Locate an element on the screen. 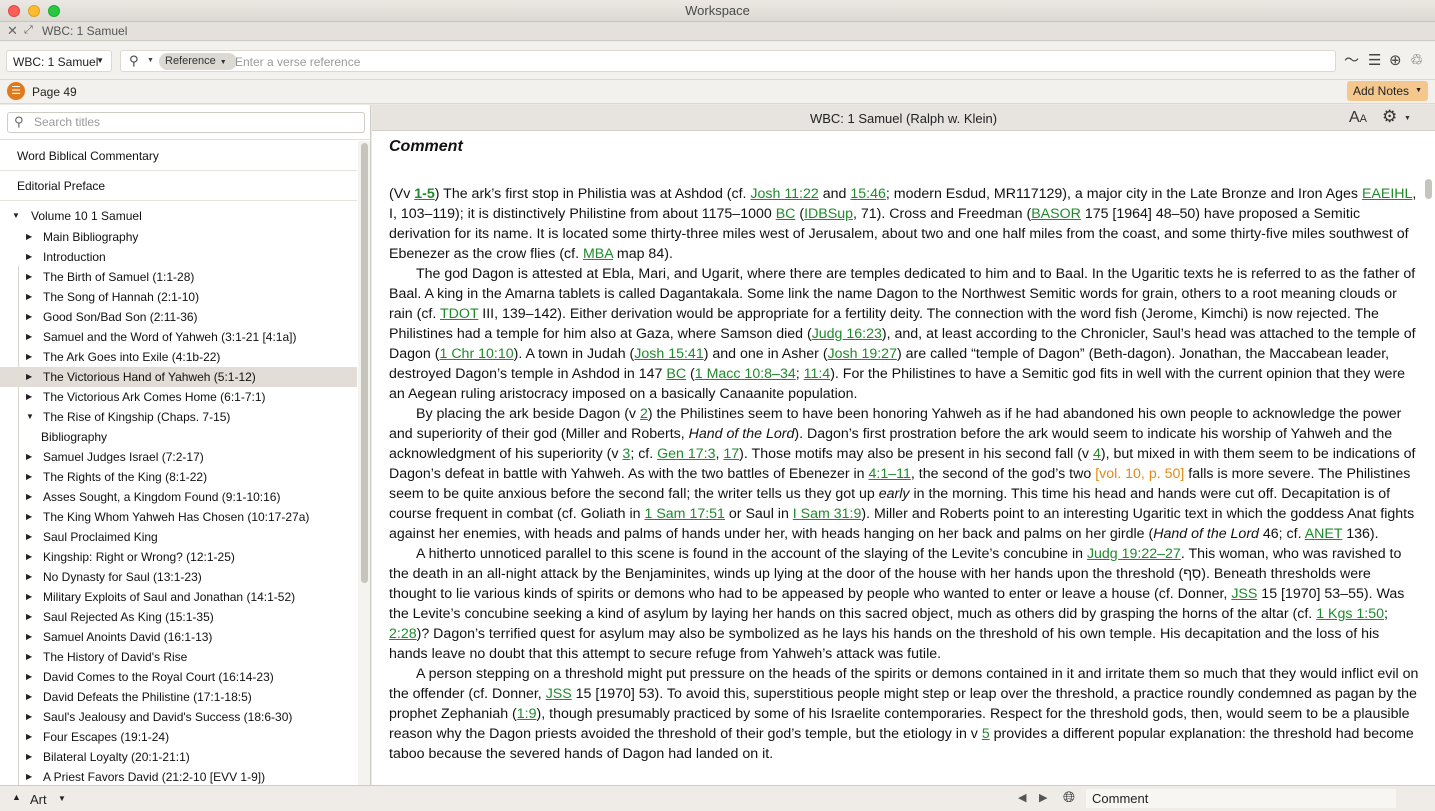  reader-scrollbar is located at coordinates (1428, 459).